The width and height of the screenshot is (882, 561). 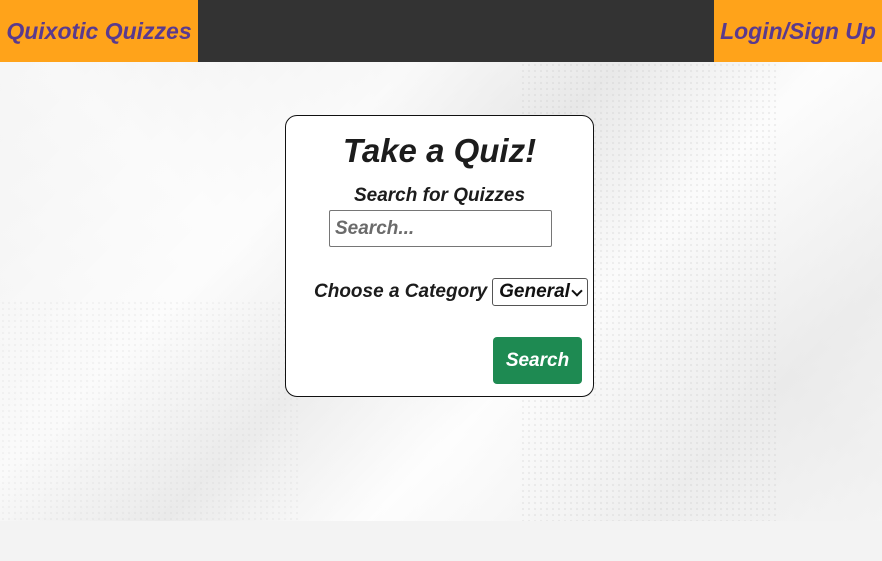 I want to click on card-title: Take a Quiz!, so click(x=439, y=150).